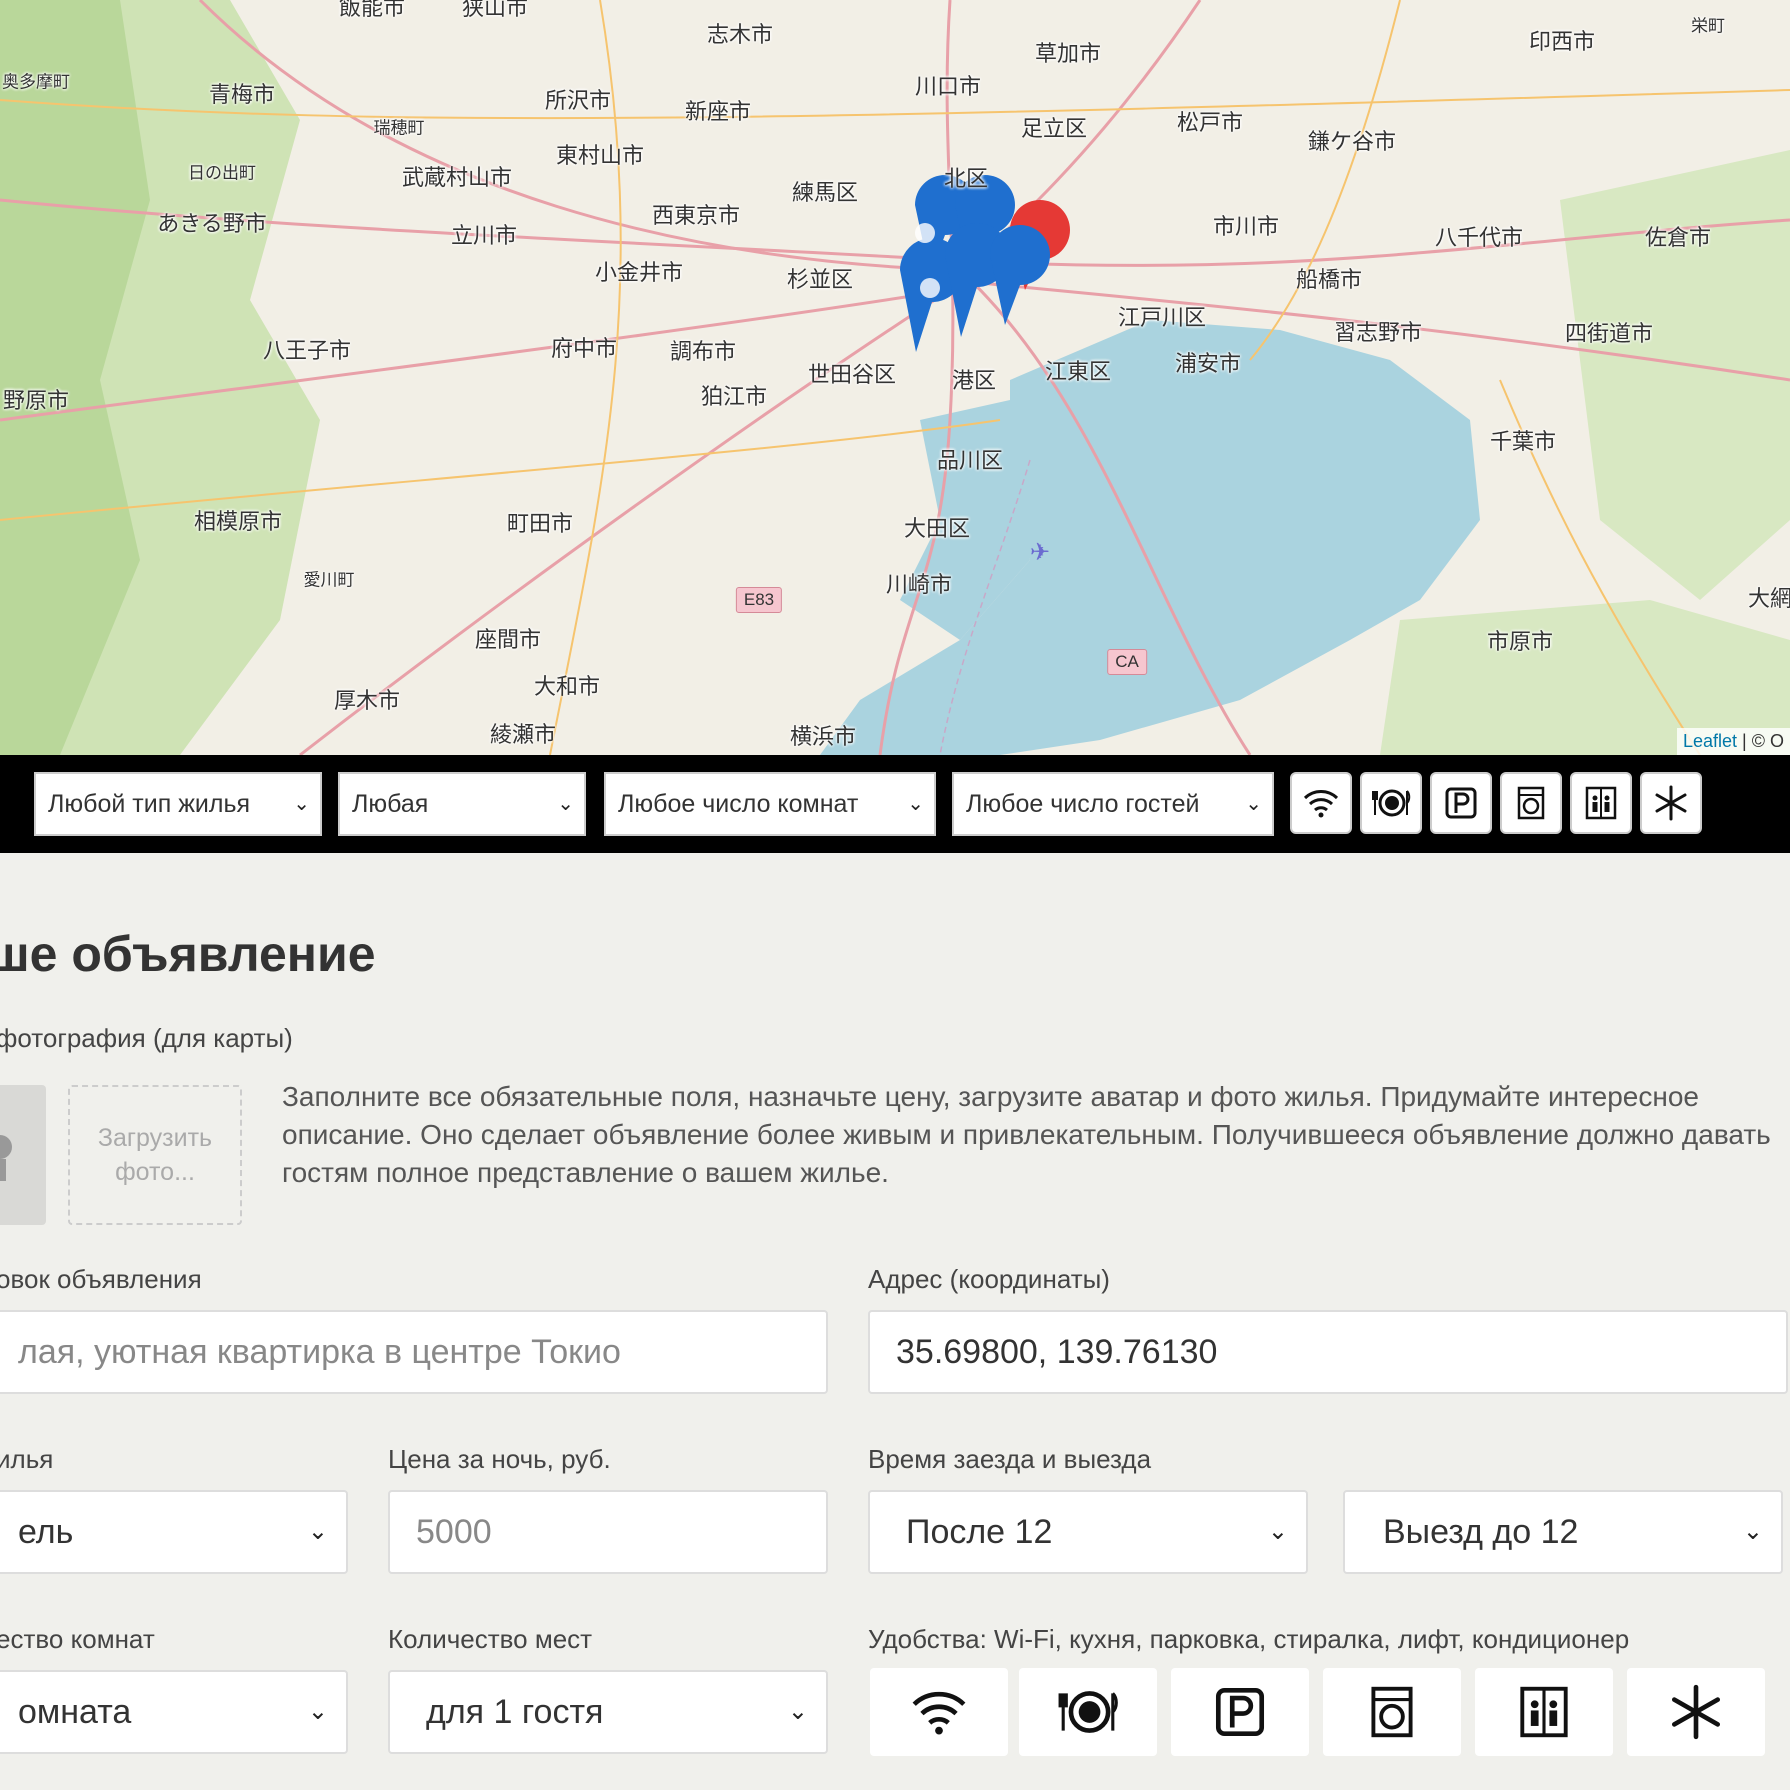  Describe the element at coordinates (608, 1712) in the screenshot. I see `capacity-select: для 1 гостя ⌄` at that location.